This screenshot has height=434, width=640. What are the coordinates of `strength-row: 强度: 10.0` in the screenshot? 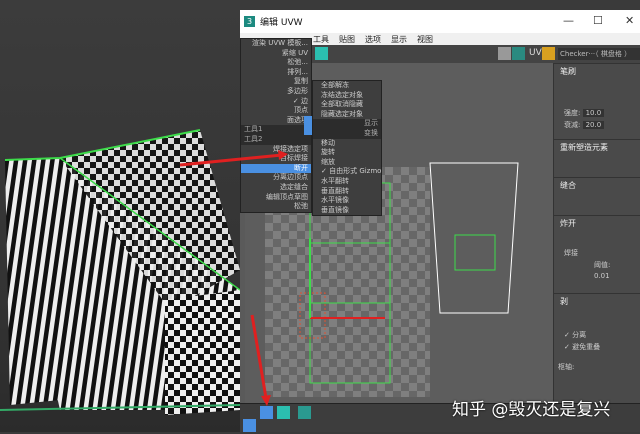 It's located at (597, 113).